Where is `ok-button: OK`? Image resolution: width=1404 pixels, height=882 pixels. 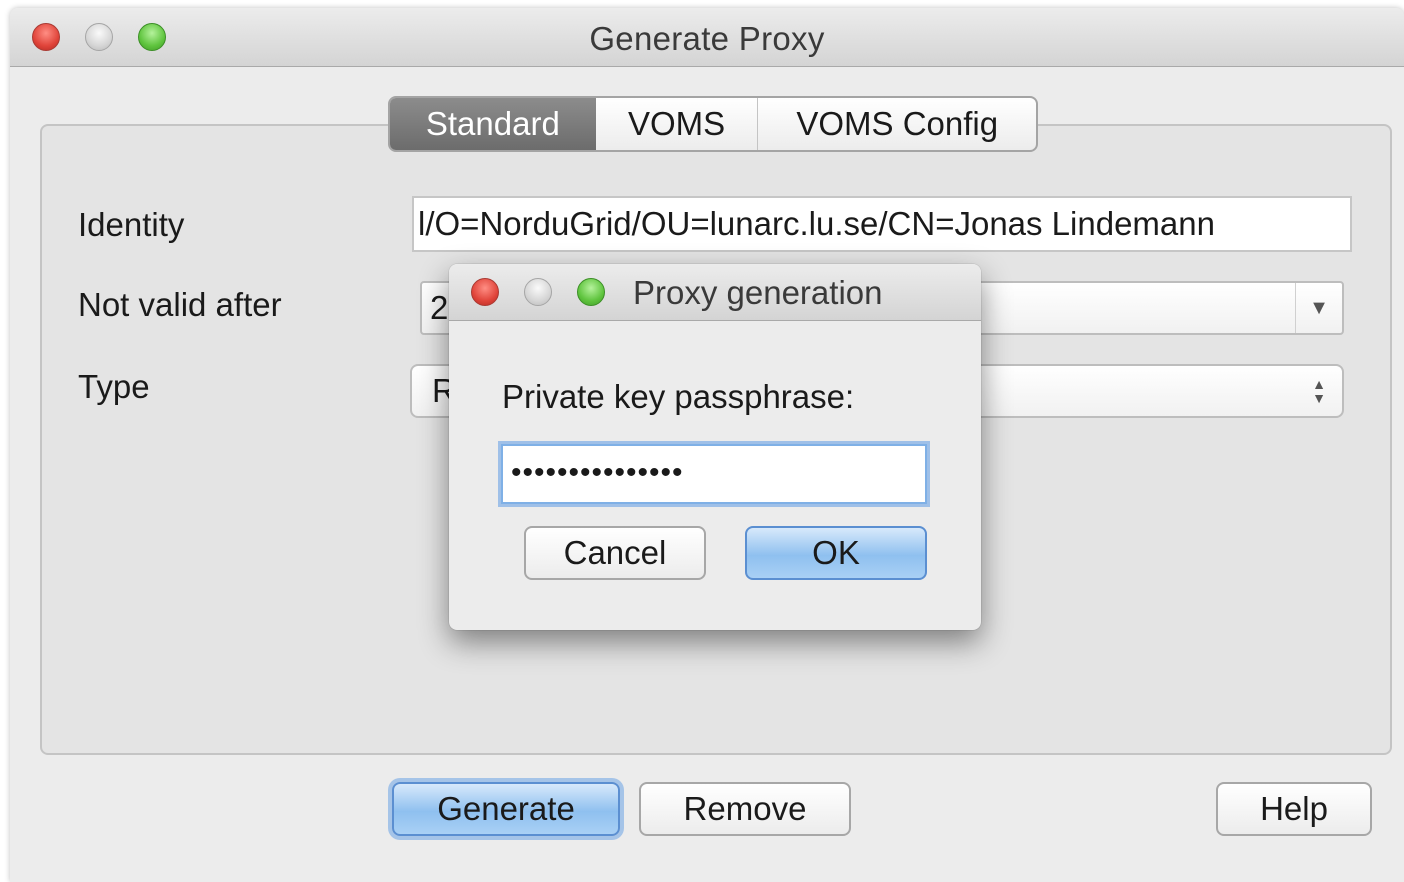 ok-button: OK is located at coordinates (836, 553).